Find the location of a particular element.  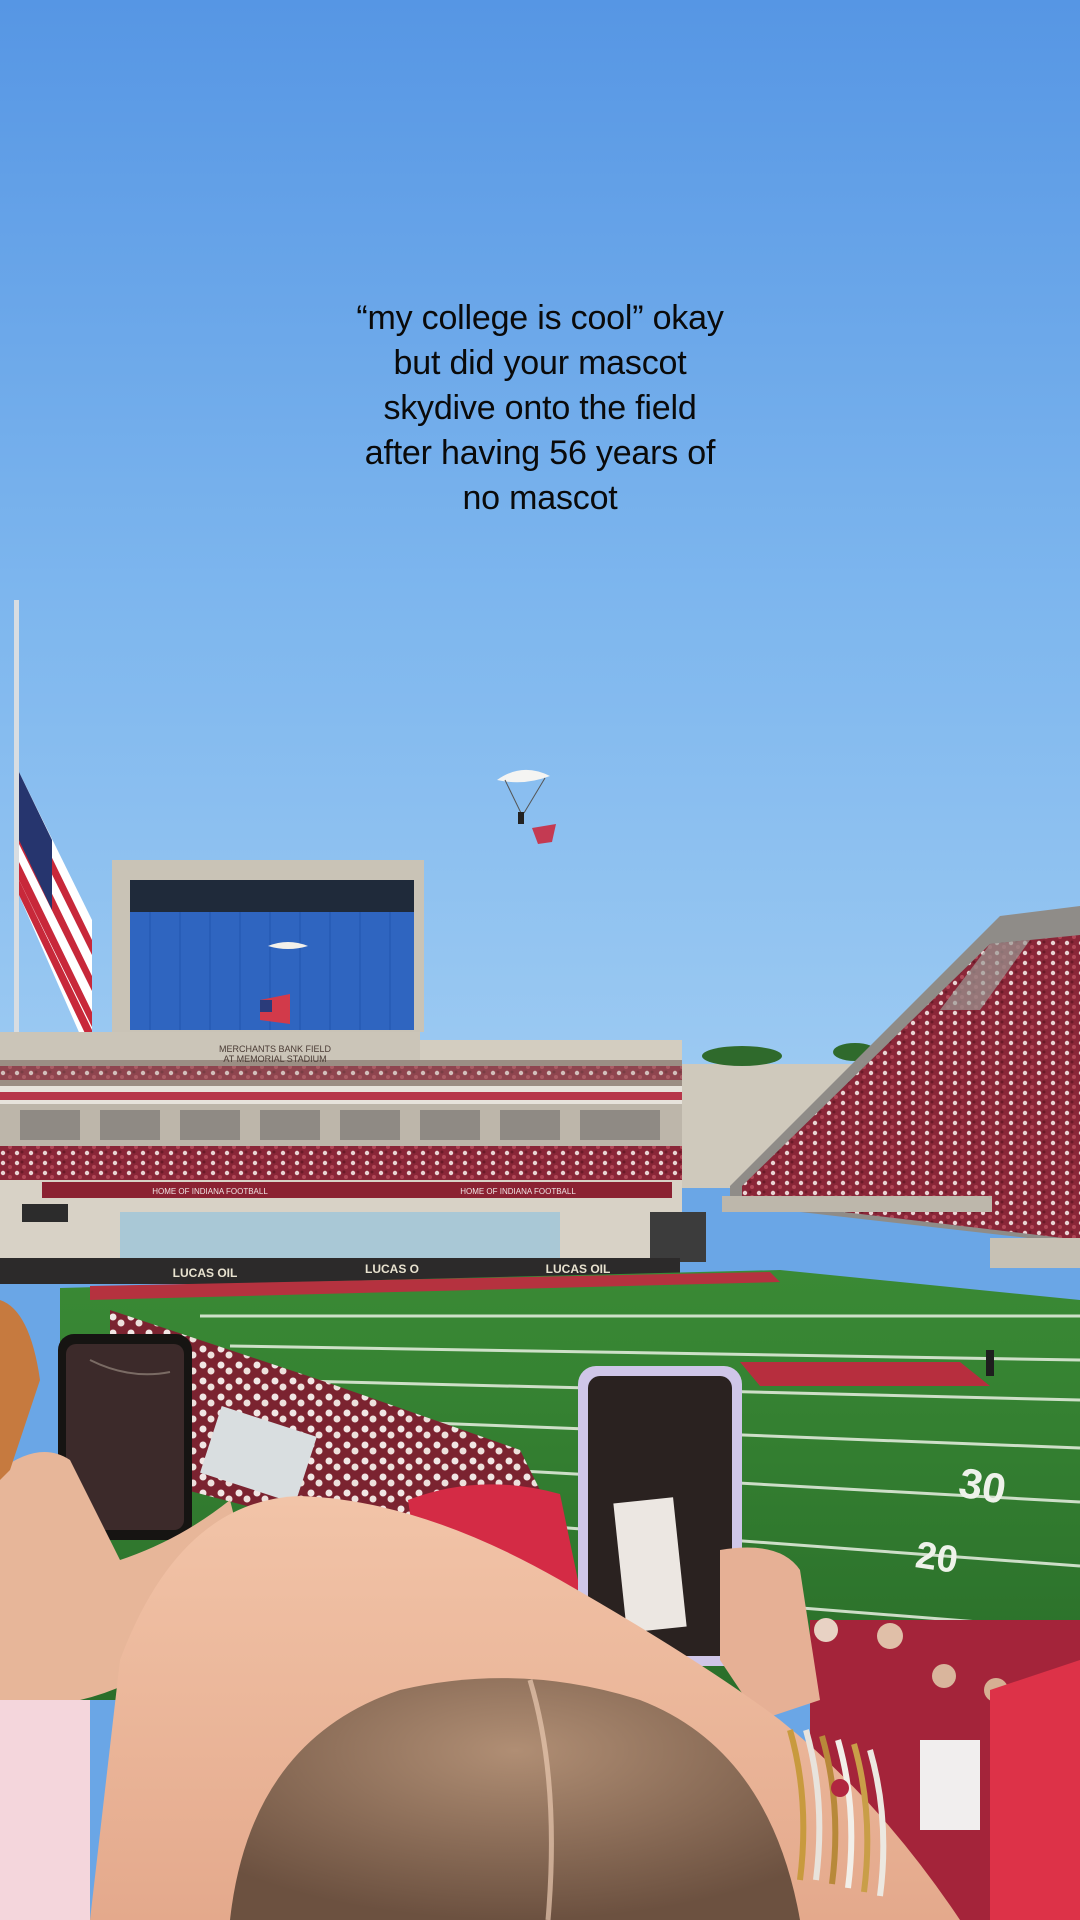

trees is located at coordinates (742, 1056).